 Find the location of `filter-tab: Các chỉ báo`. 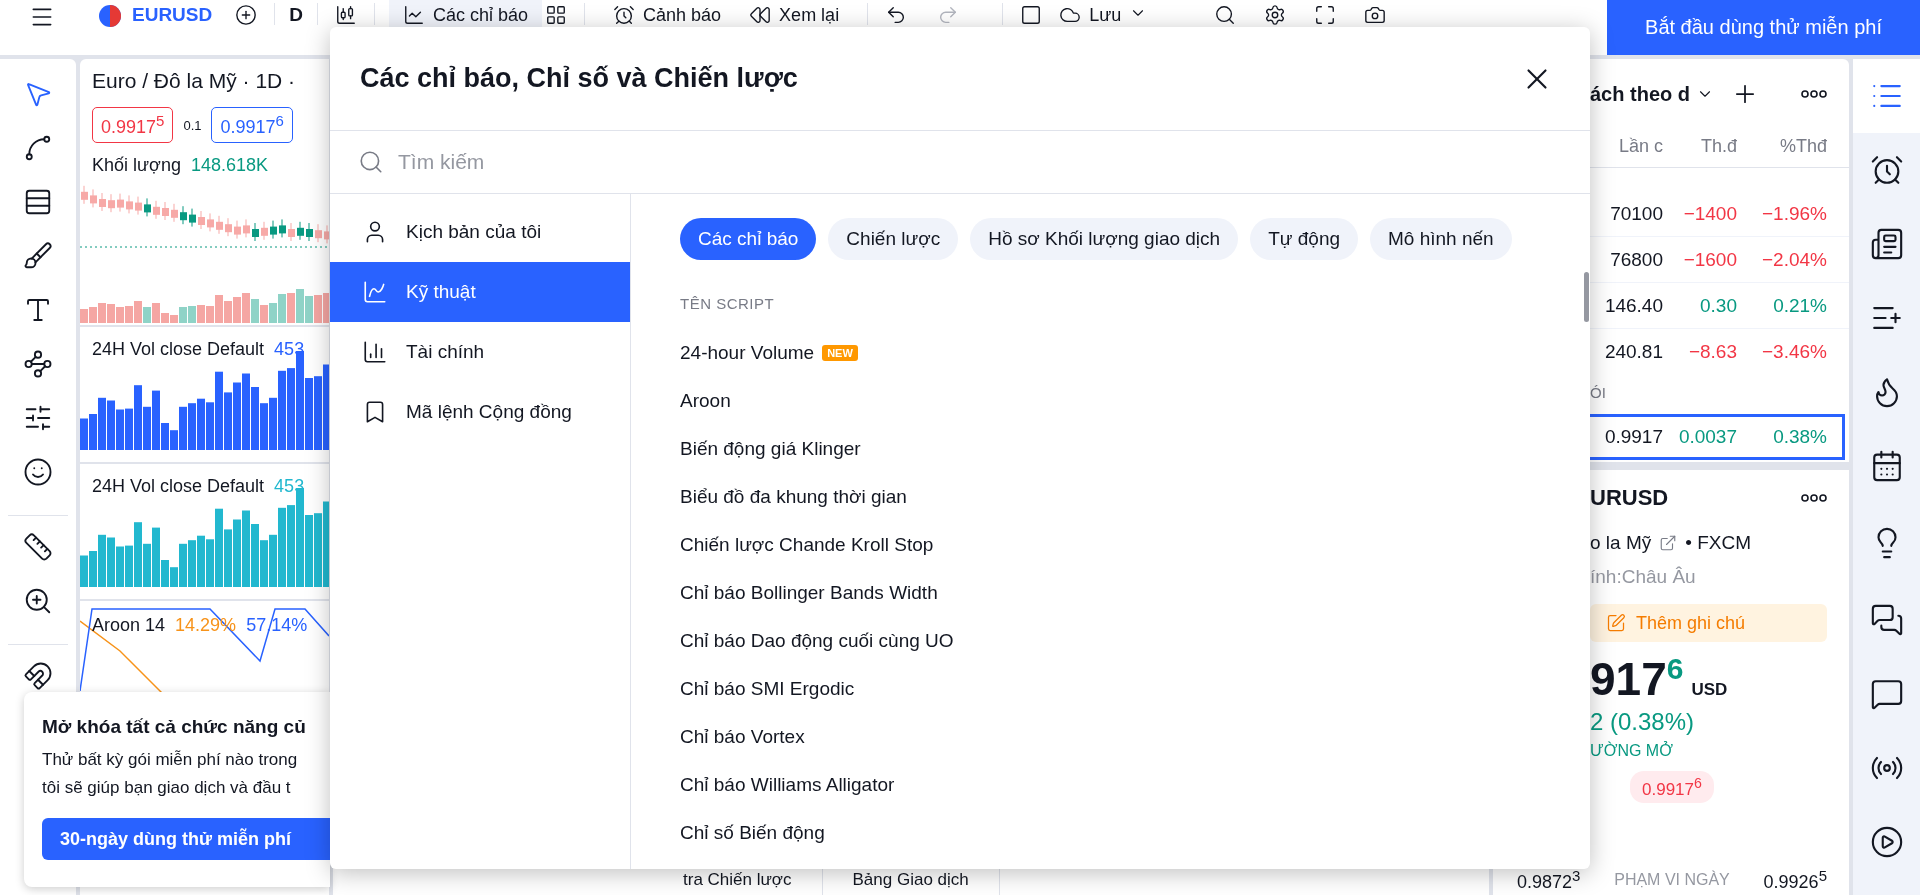

filter-tab: Các chỉ báo is located at coordinates (748, 239).